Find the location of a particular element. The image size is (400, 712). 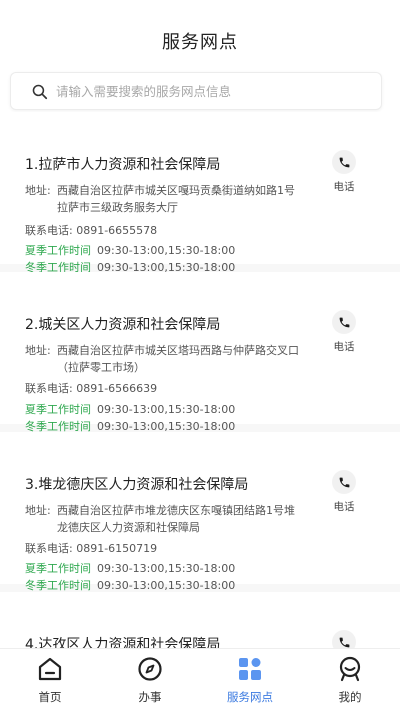

office-address: 地址: 西藏自治区拉萨市城关区塔玛西路与仲萨路交叉口（拉萨零工市场） is located at coordinates (165, 359).